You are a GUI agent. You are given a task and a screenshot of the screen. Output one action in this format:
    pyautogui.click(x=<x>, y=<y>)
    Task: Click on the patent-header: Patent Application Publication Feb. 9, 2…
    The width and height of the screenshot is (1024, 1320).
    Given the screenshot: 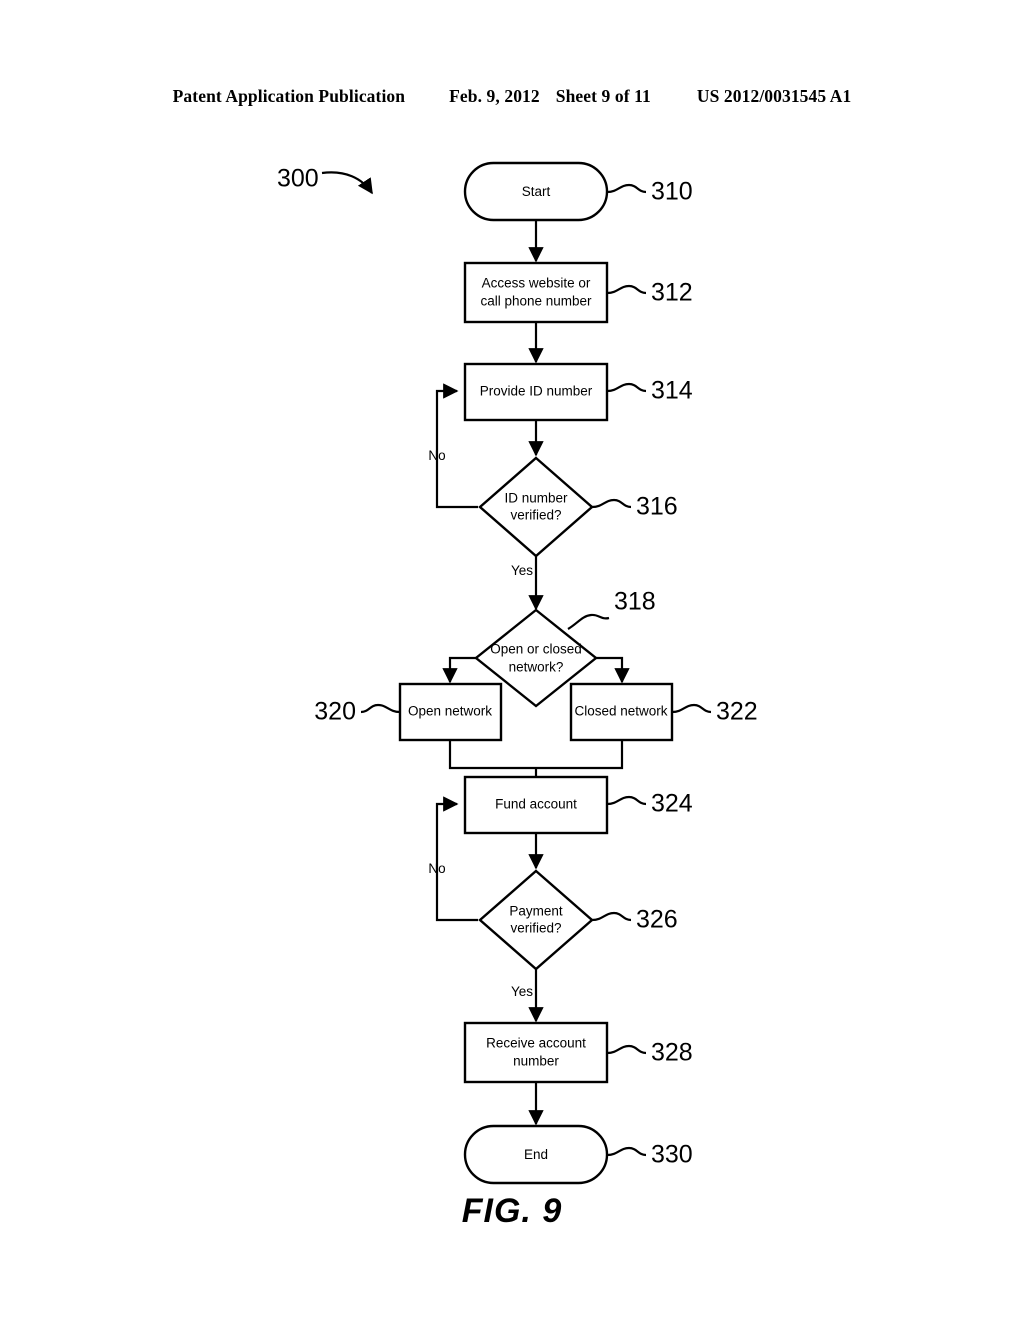 What is the action you would take?
    pyautogui.click(x=512, y=96)
    